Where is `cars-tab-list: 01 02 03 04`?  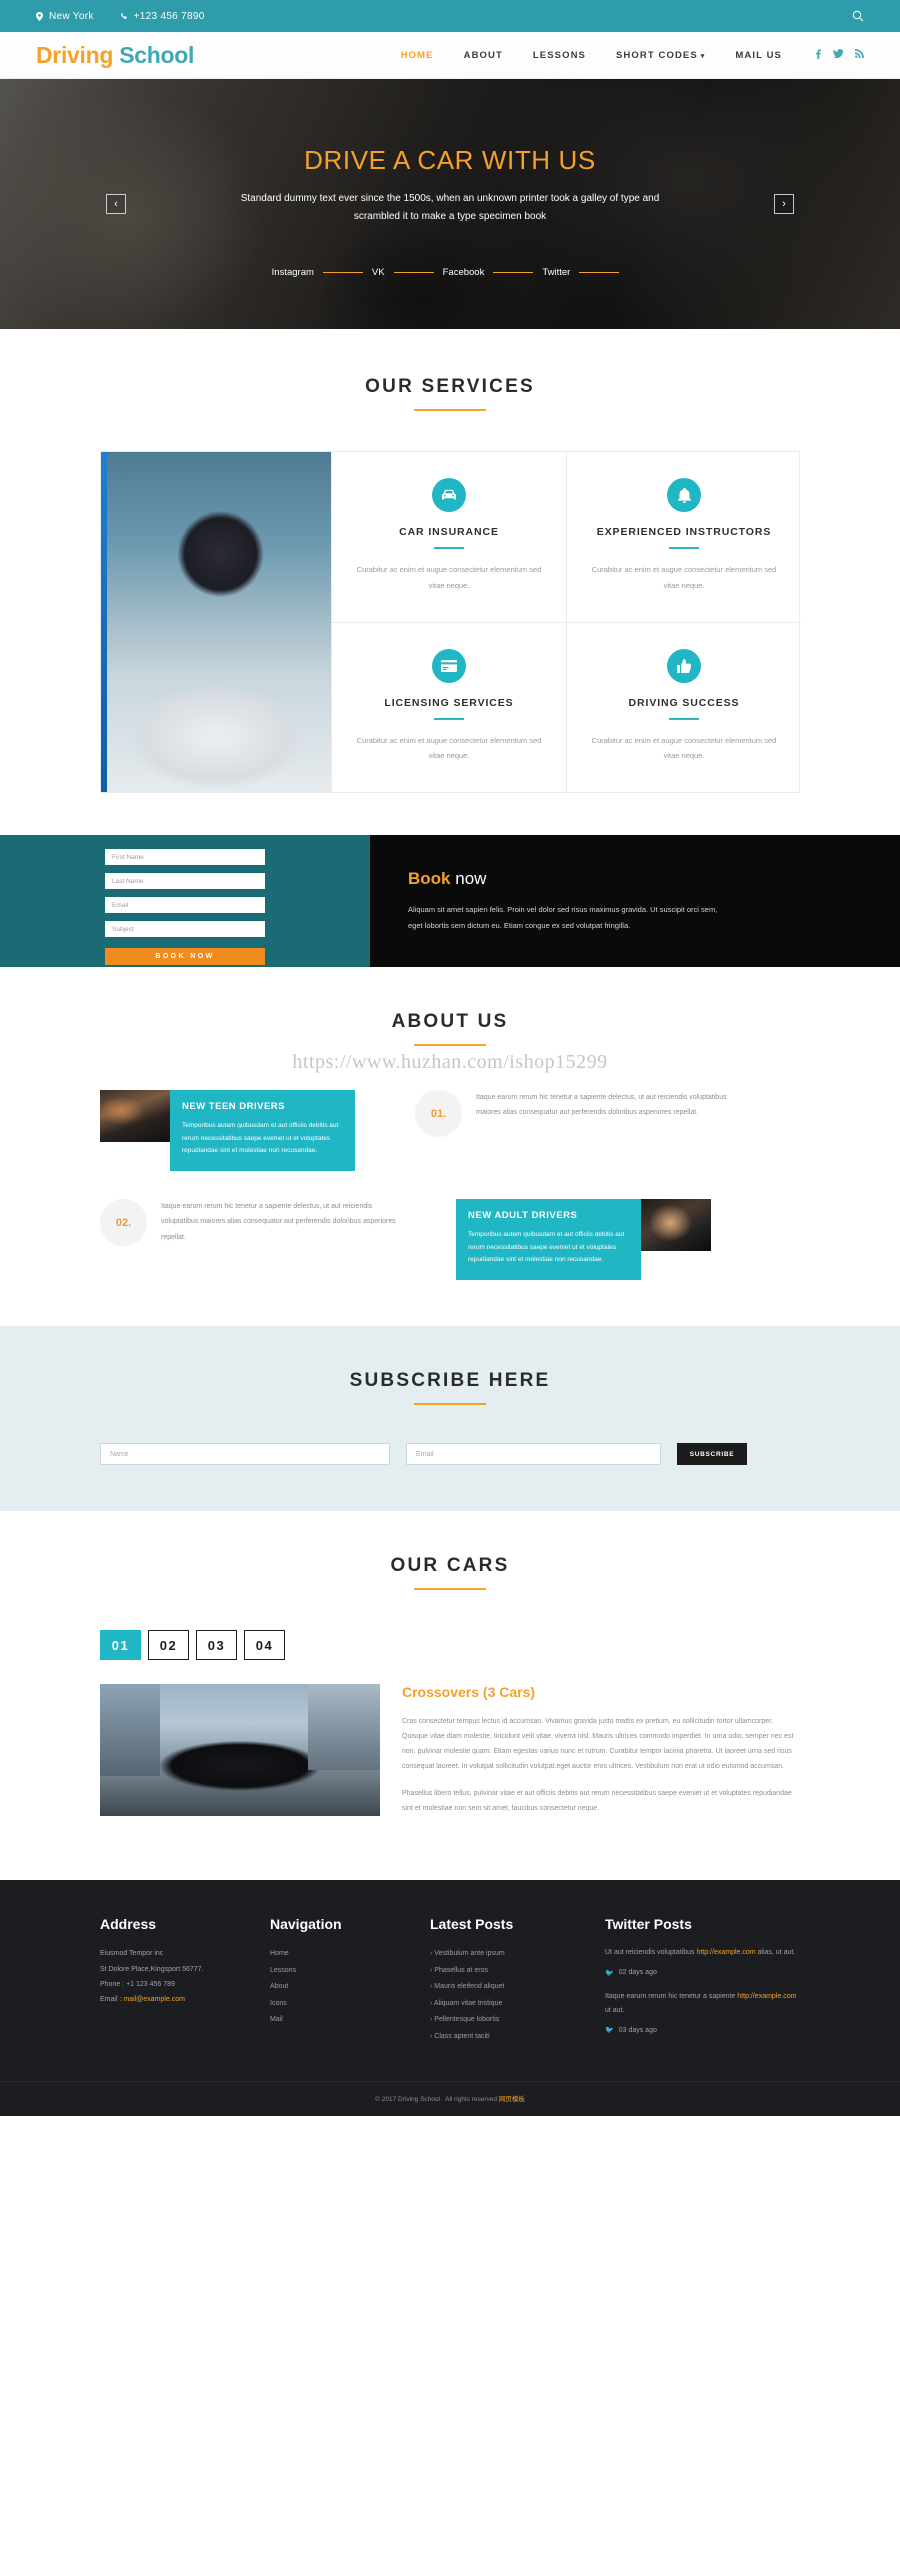 cars-tab-list: 01 02 03 04 is located at coordinates (450, 1645).